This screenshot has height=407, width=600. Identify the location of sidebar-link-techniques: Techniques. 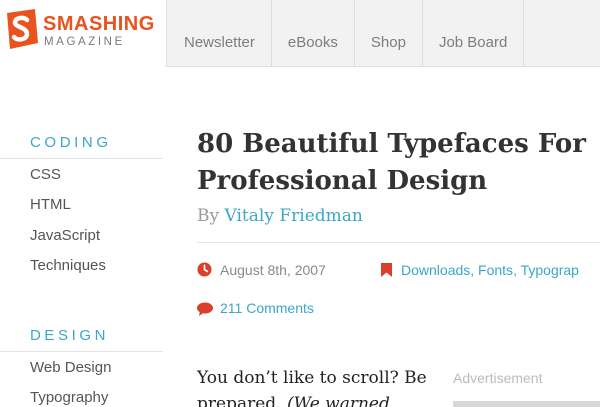
(68, 265).